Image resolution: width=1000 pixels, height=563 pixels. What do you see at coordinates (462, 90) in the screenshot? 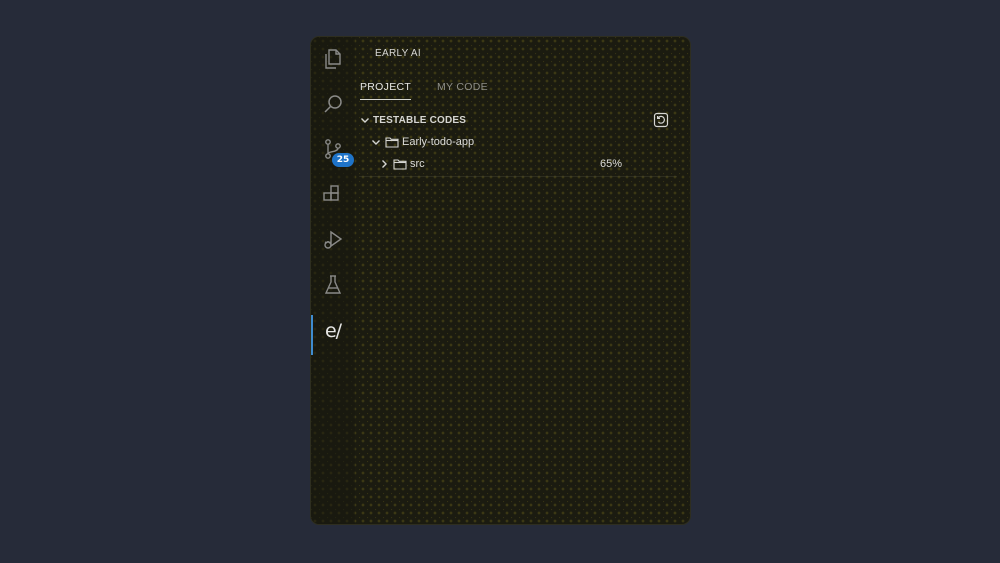
I see `tab-my-code: MY CODE` at bounding box center [462, 90].